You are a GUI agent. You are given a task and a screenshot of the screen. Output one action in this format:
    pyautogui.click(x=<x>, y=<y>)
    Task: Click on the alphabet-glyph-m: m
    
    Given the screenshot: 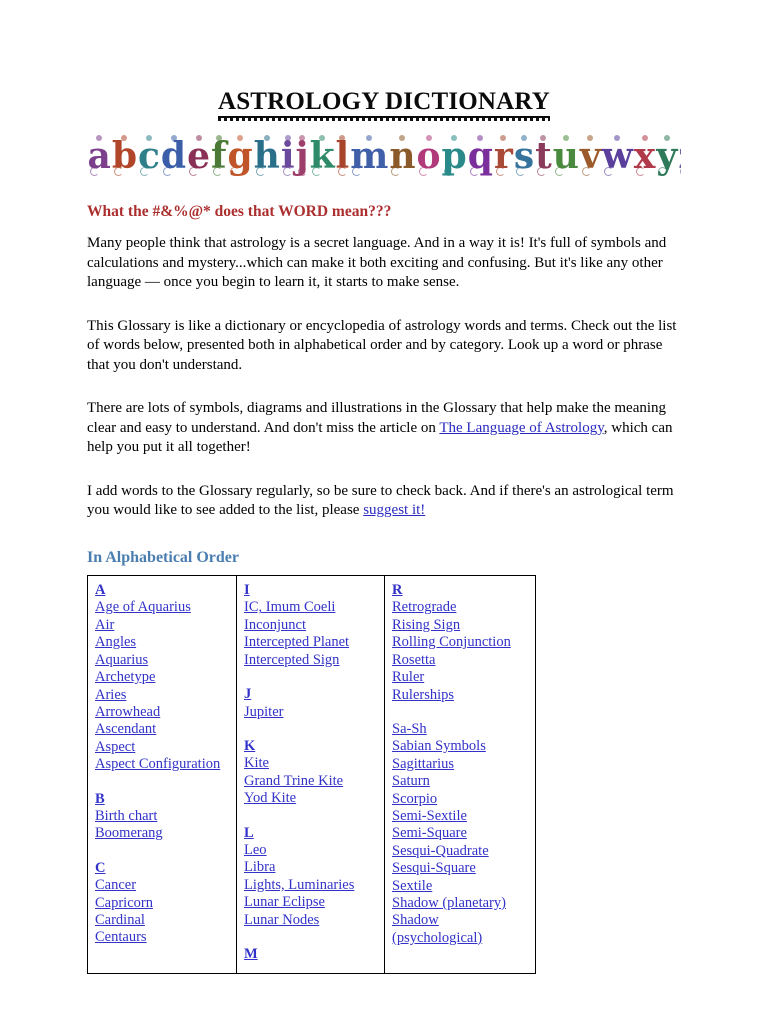 What is the action you would take?
    pyautogui.click(x=369, y=156)
    